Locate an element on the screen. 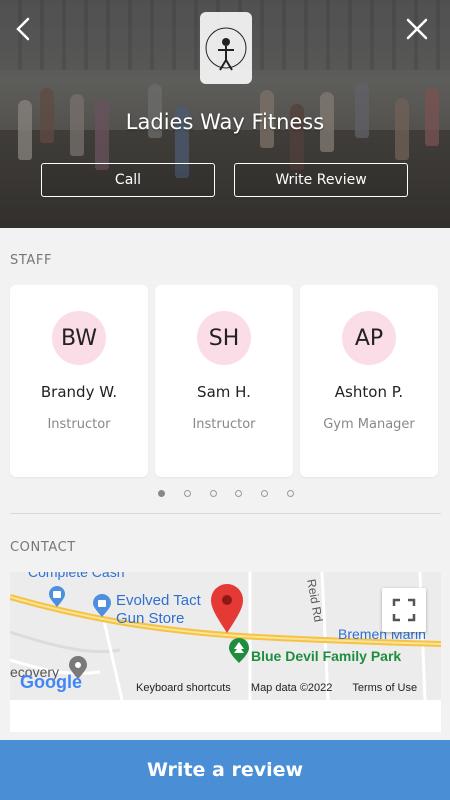  avatar: AP is located at coordinates (369, 338).